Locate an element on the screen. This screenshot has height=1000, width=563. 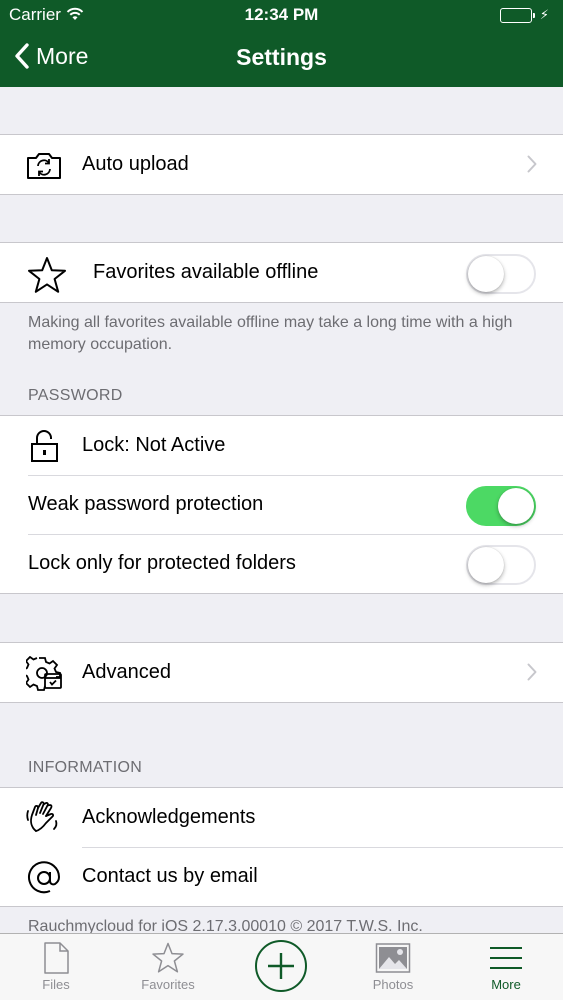
tab-add is located at coordinates (281, 967).